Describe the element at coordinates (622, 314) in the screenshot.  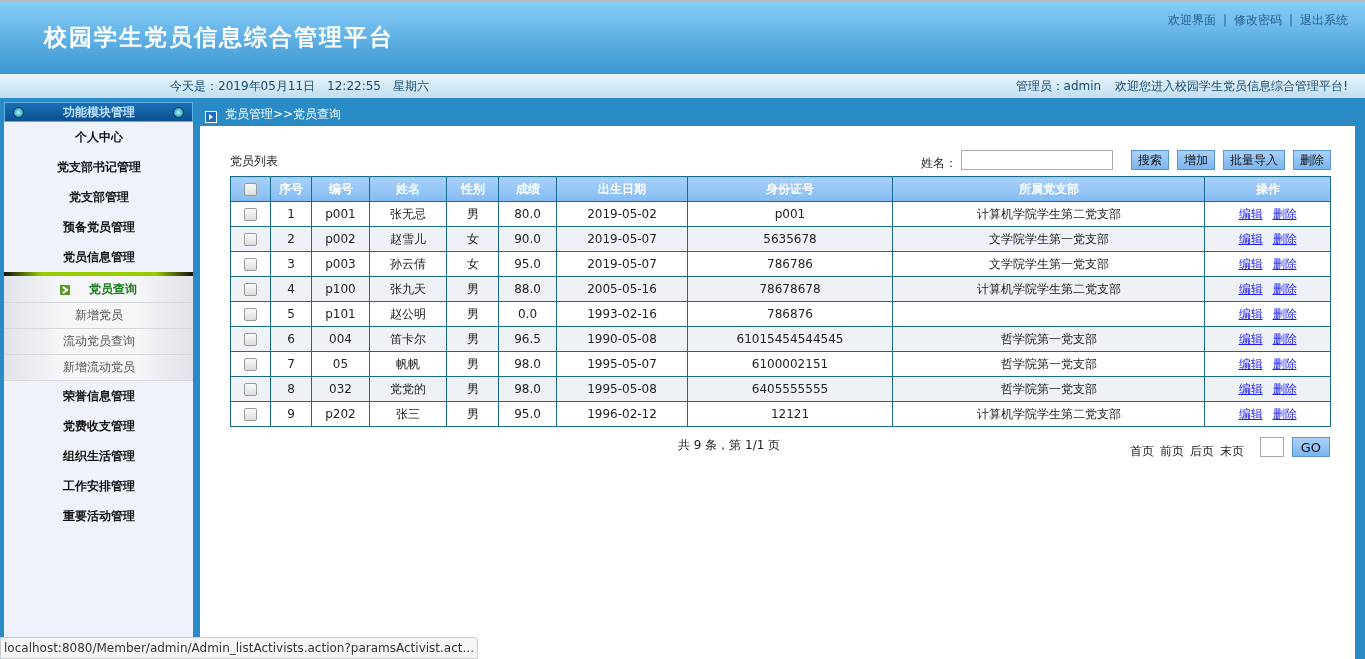
I see `table-cell: 1993-02-16` at that location.